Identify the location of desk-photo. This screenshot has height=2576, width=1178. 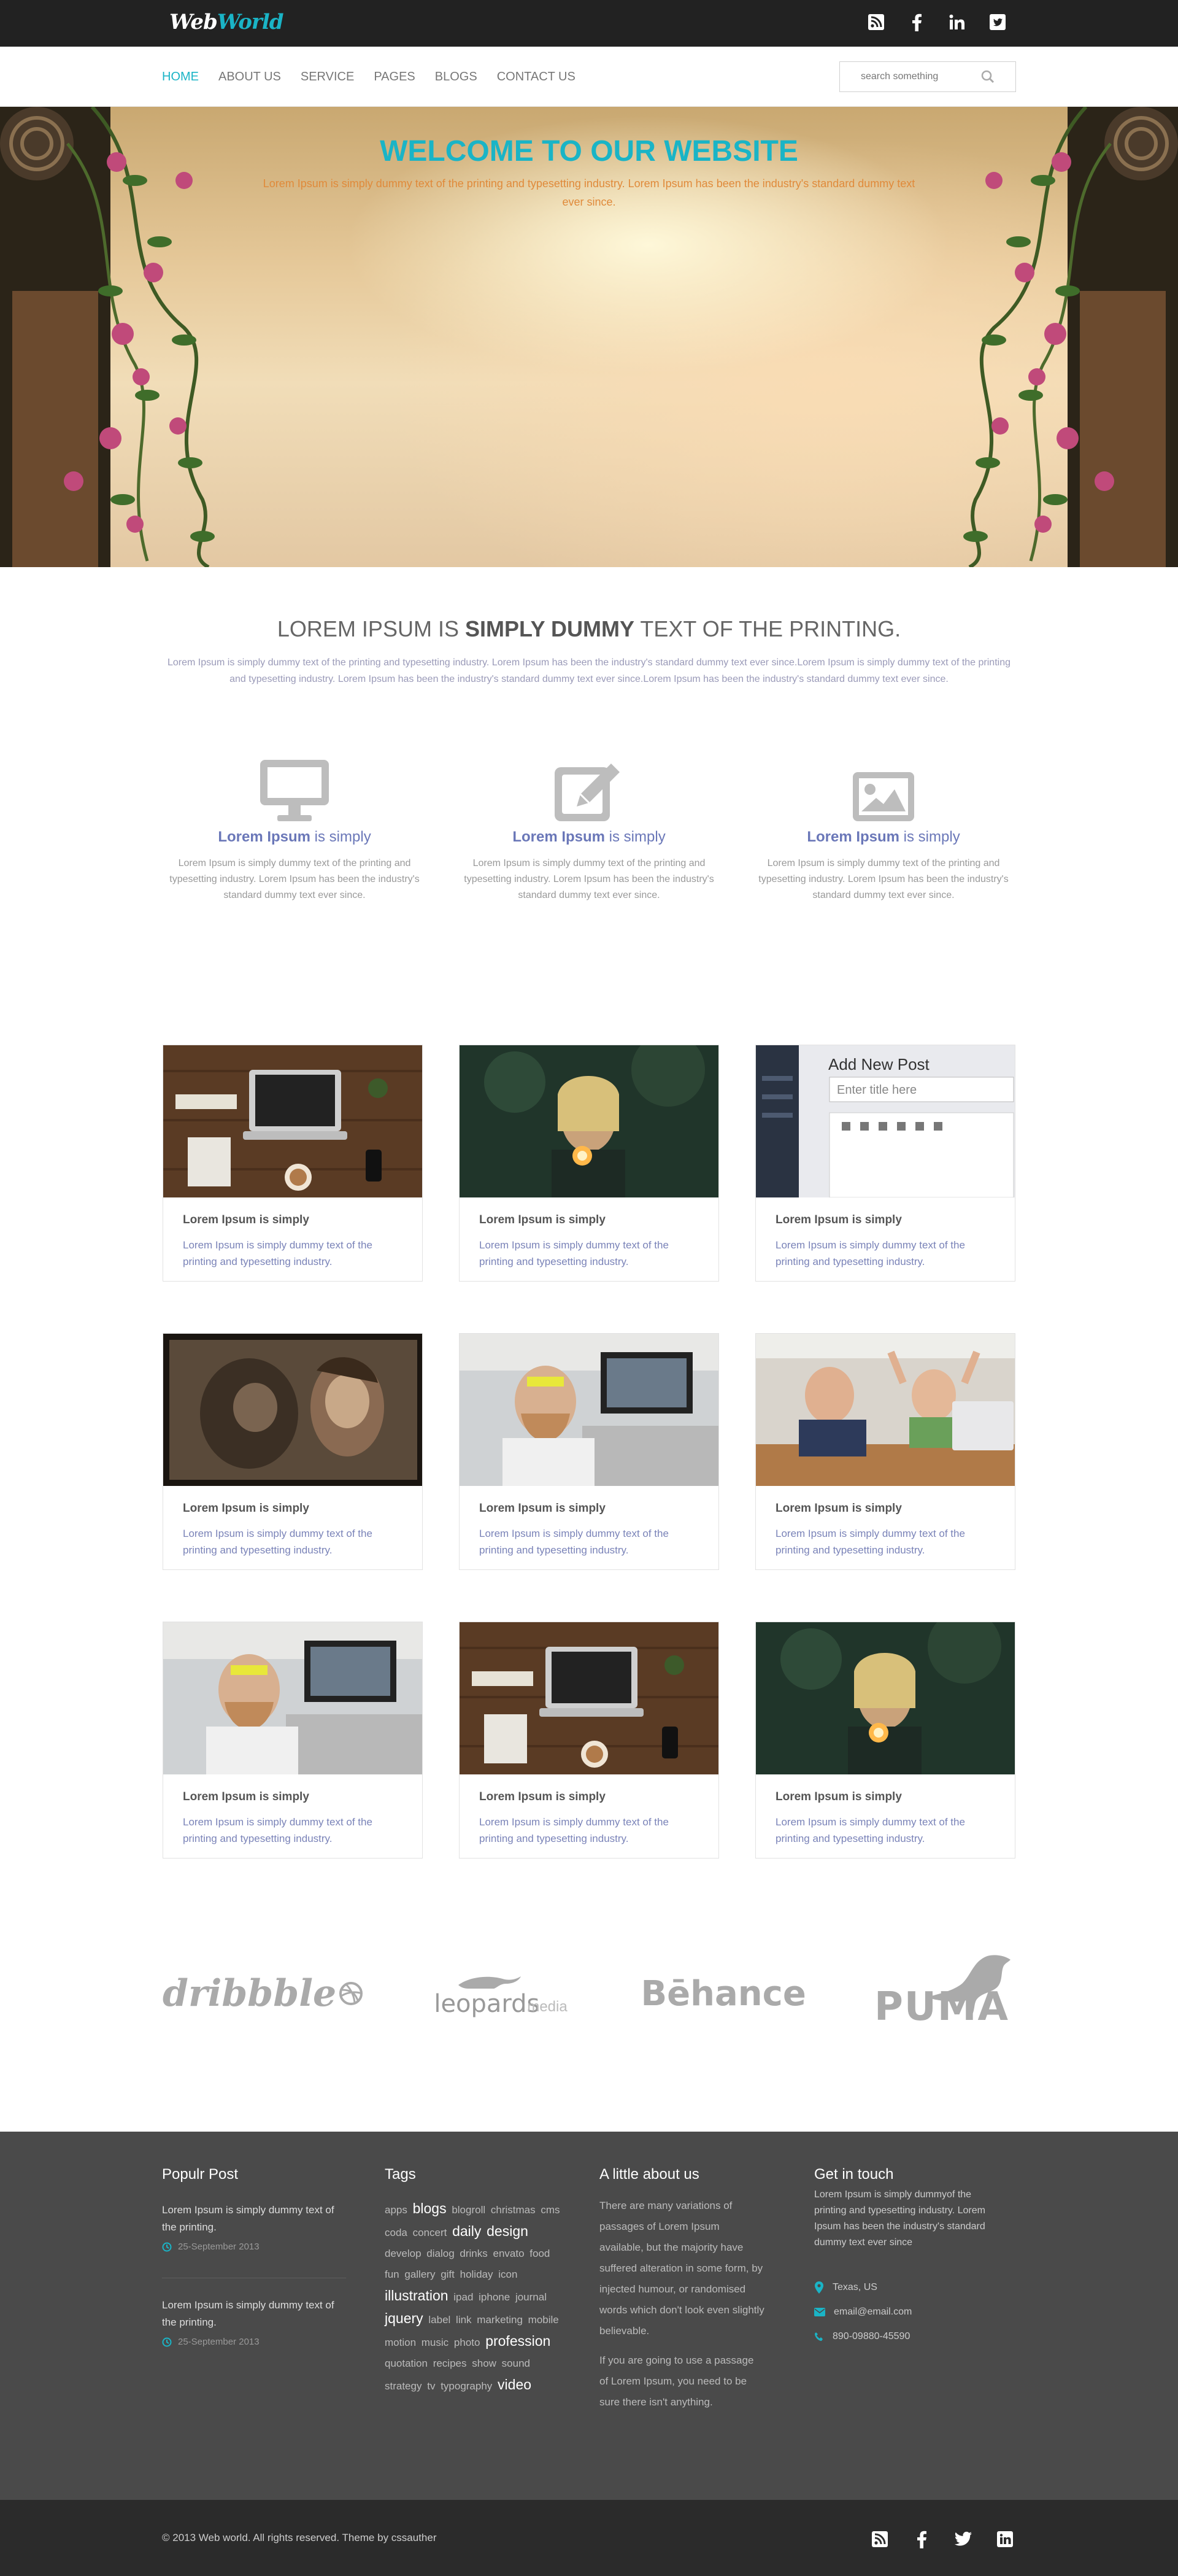
(292, 1121).